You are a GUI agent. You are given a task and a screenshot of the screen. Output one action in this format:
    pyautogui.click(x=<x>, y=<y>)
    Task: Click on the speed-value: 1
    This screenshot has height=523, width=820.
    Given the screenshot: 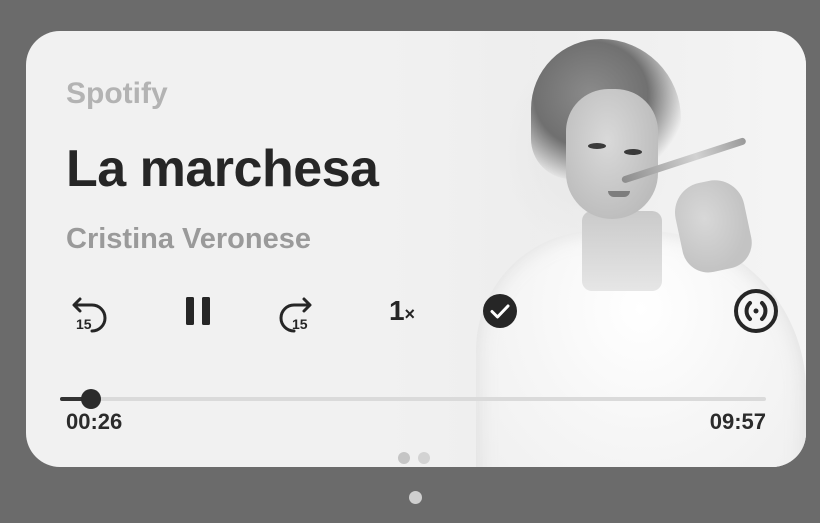 What is the action you would take?
    pyautogui.click(x=396, y=310)
    